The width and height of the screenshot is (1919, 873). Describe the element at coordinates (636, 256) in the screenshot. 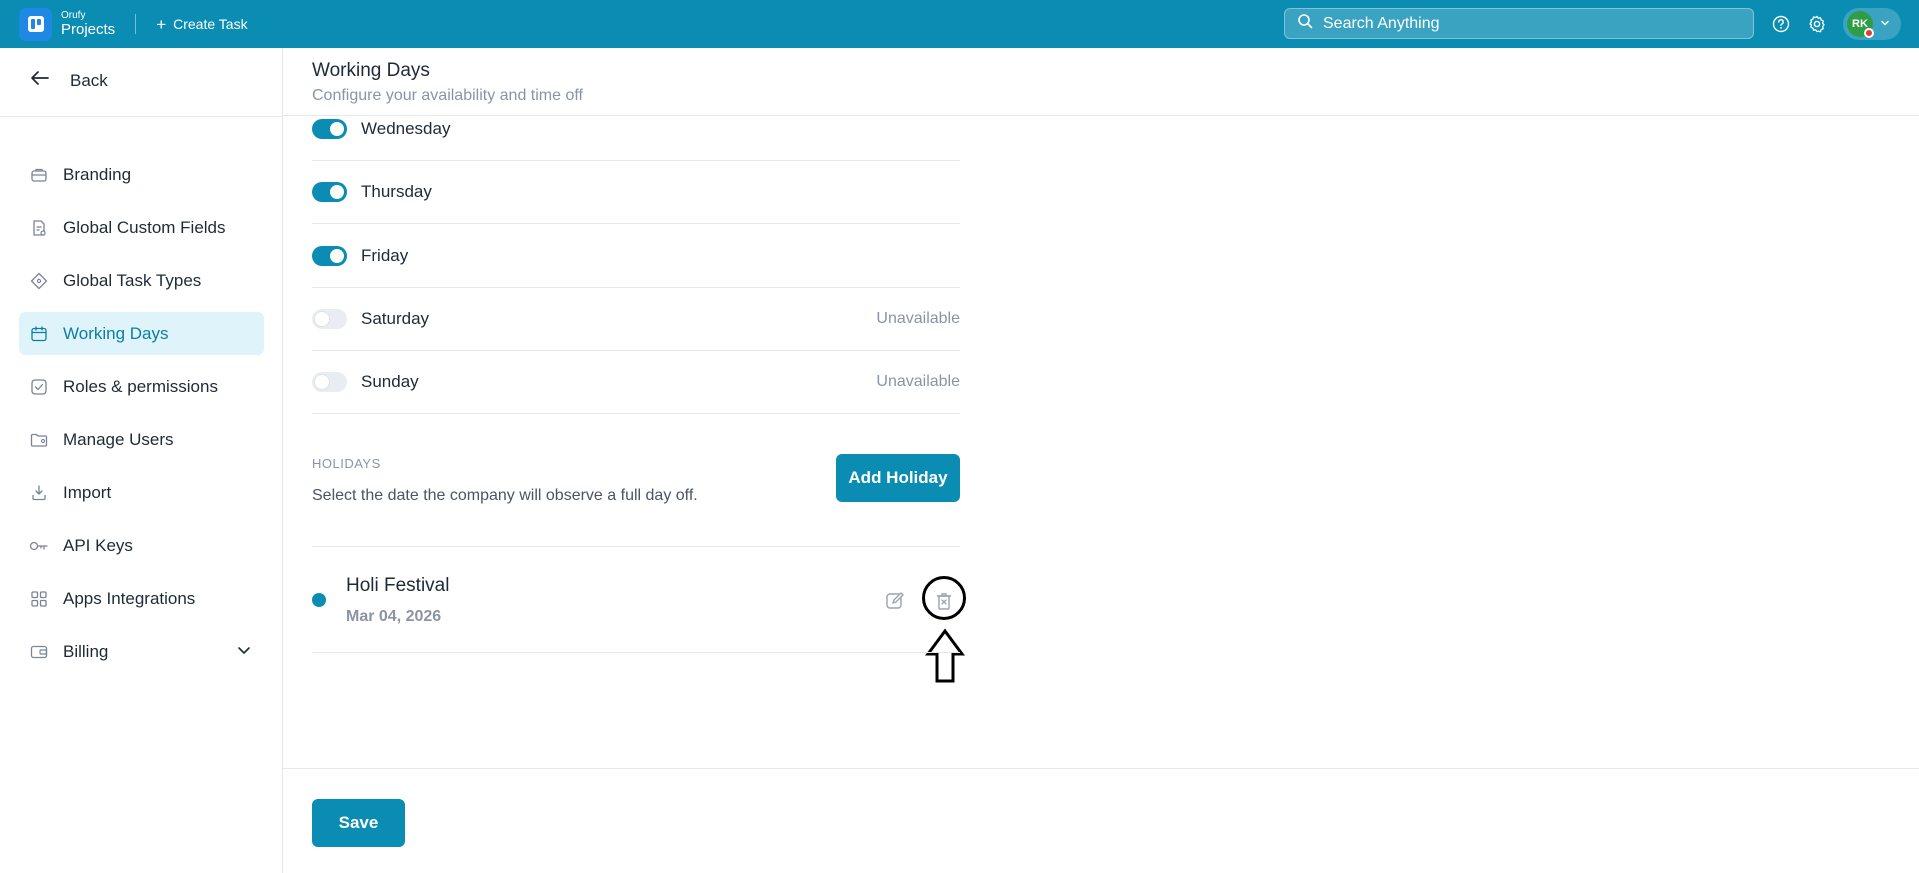

I see `day-row-friday: Friday` at that location.